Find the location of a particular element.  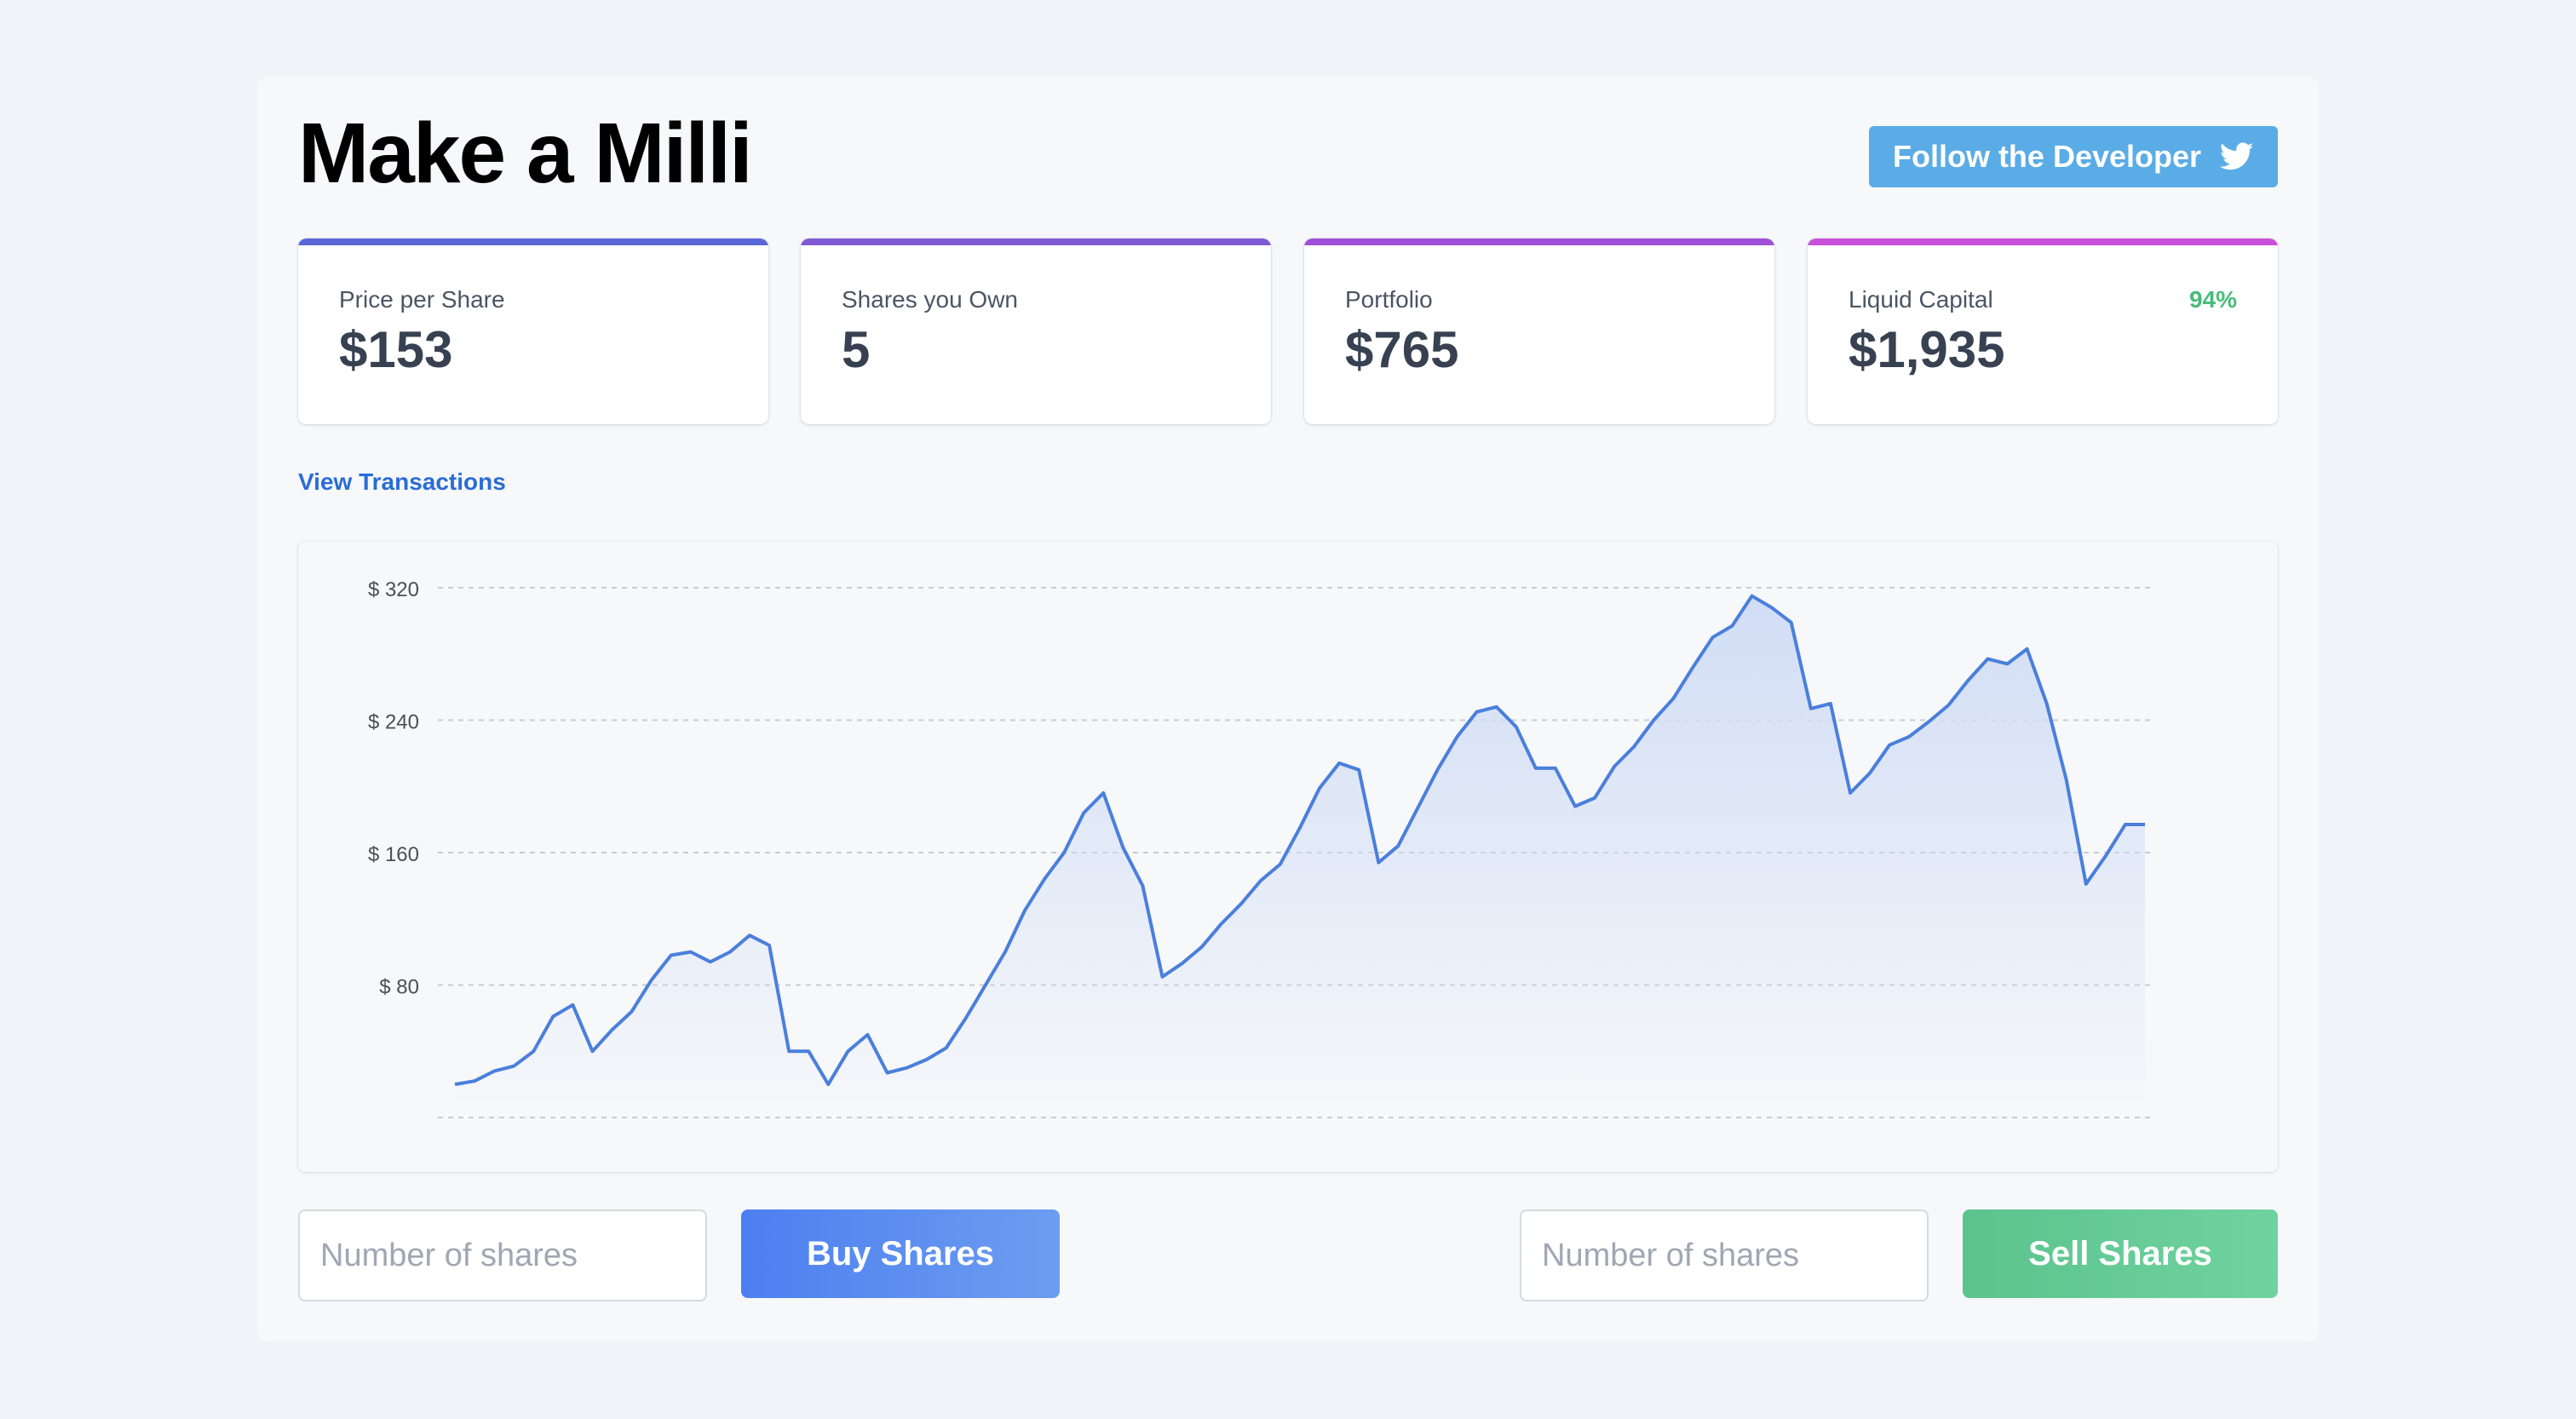

stat-label: Shares you Own is located at coordinates (930, 299).